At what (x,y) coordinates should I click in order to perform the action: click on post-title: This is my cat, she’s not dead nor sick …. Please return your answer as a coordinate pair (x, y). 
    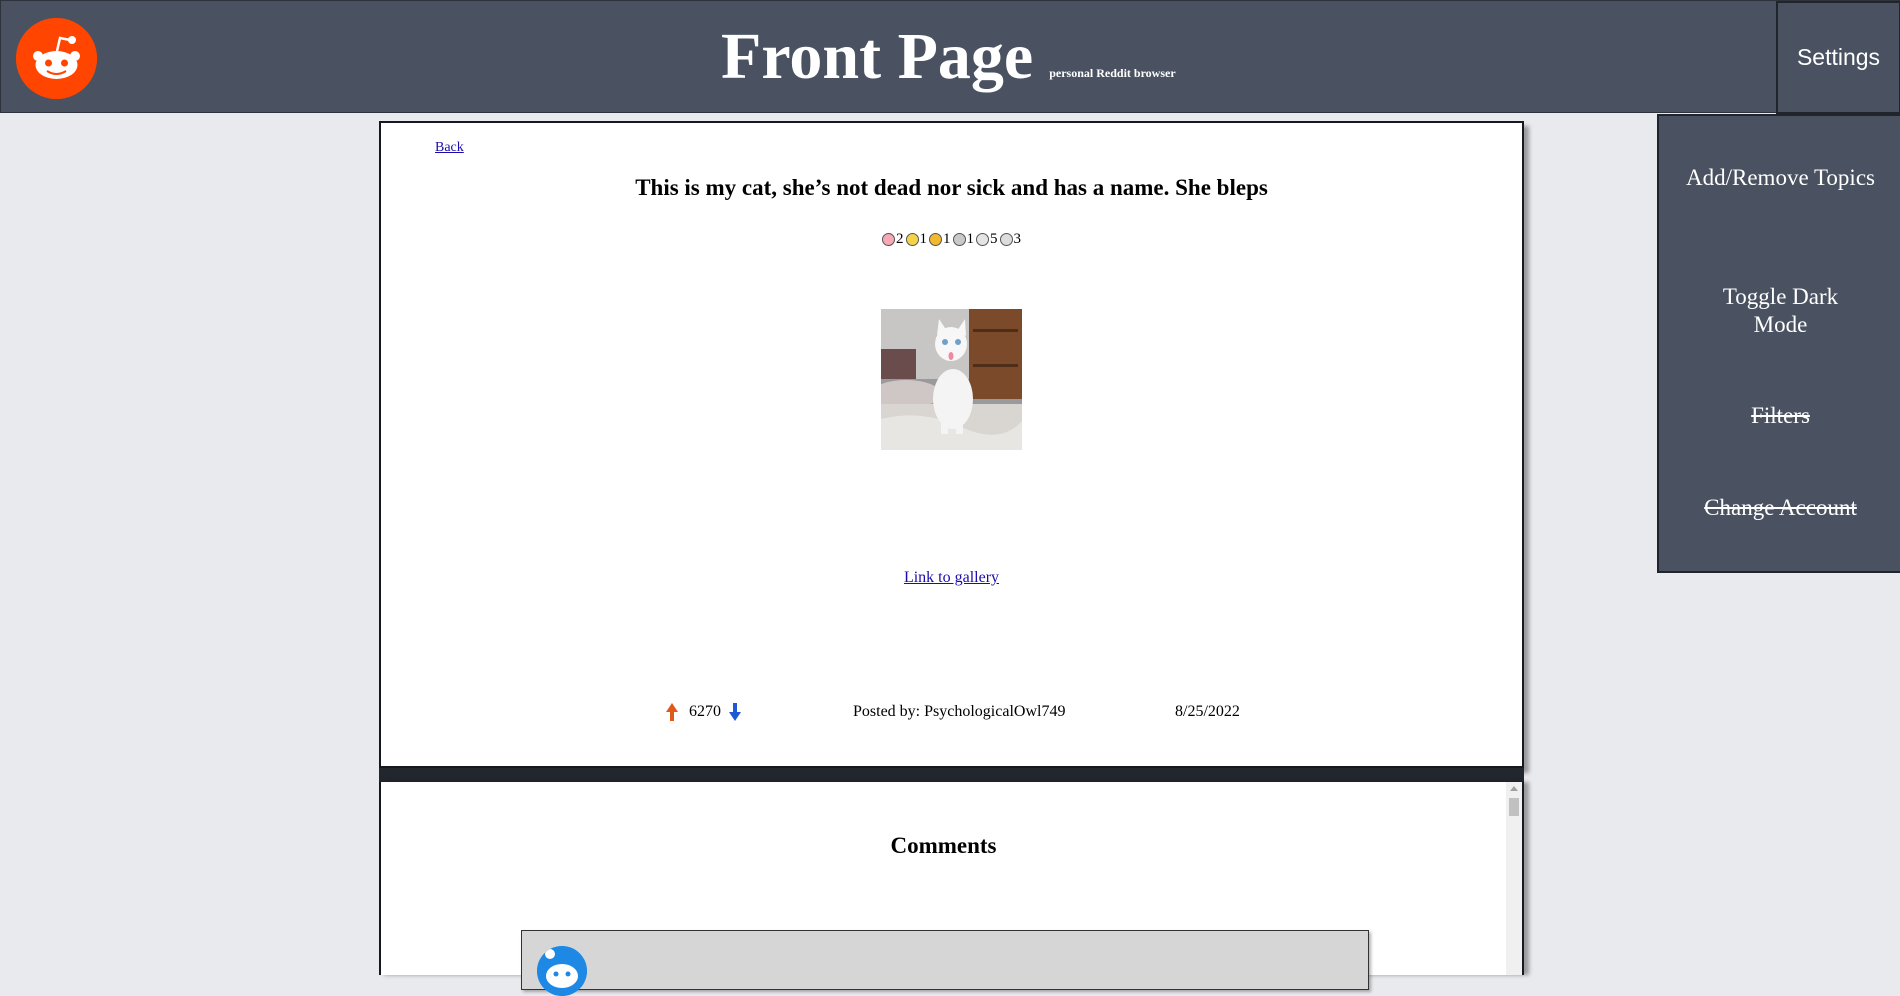
    Looking at the image, I should click on (951, 187).